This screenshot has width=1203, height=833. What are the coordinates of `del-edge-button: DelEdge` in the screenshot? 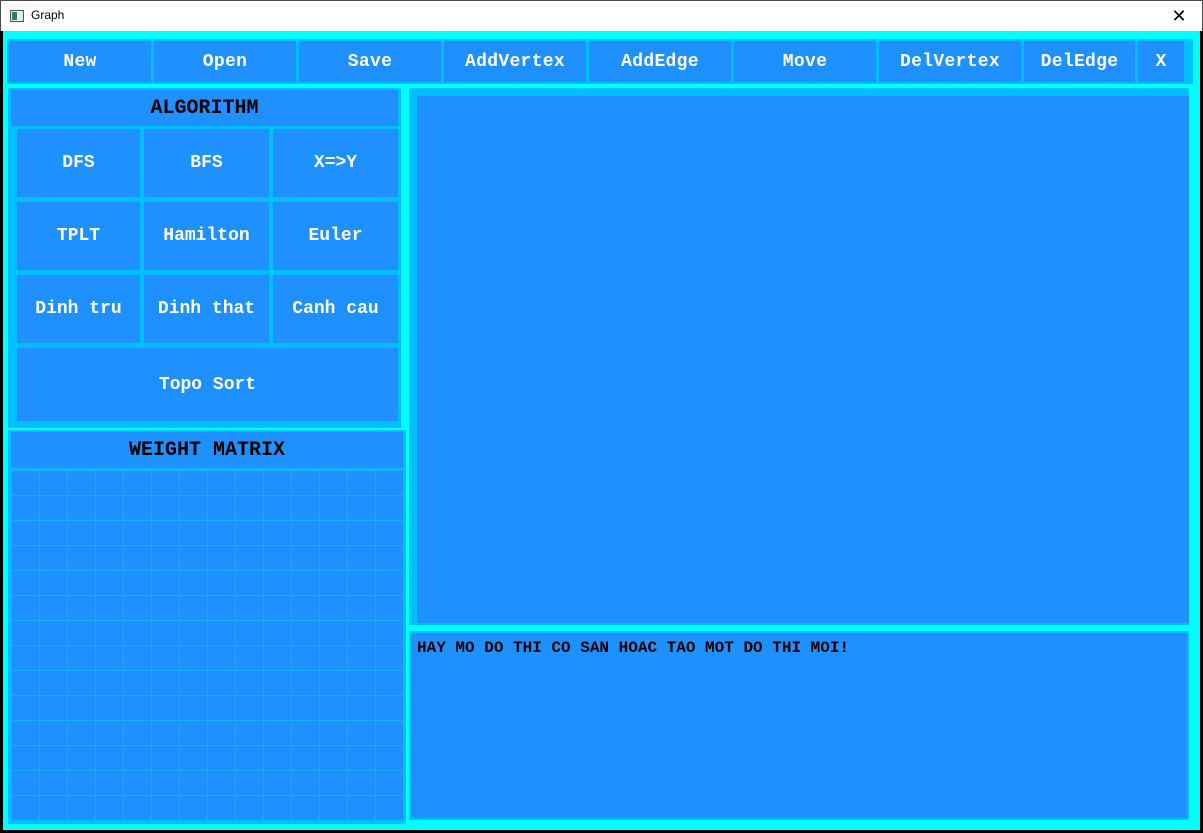 It's located at (1079, 61).